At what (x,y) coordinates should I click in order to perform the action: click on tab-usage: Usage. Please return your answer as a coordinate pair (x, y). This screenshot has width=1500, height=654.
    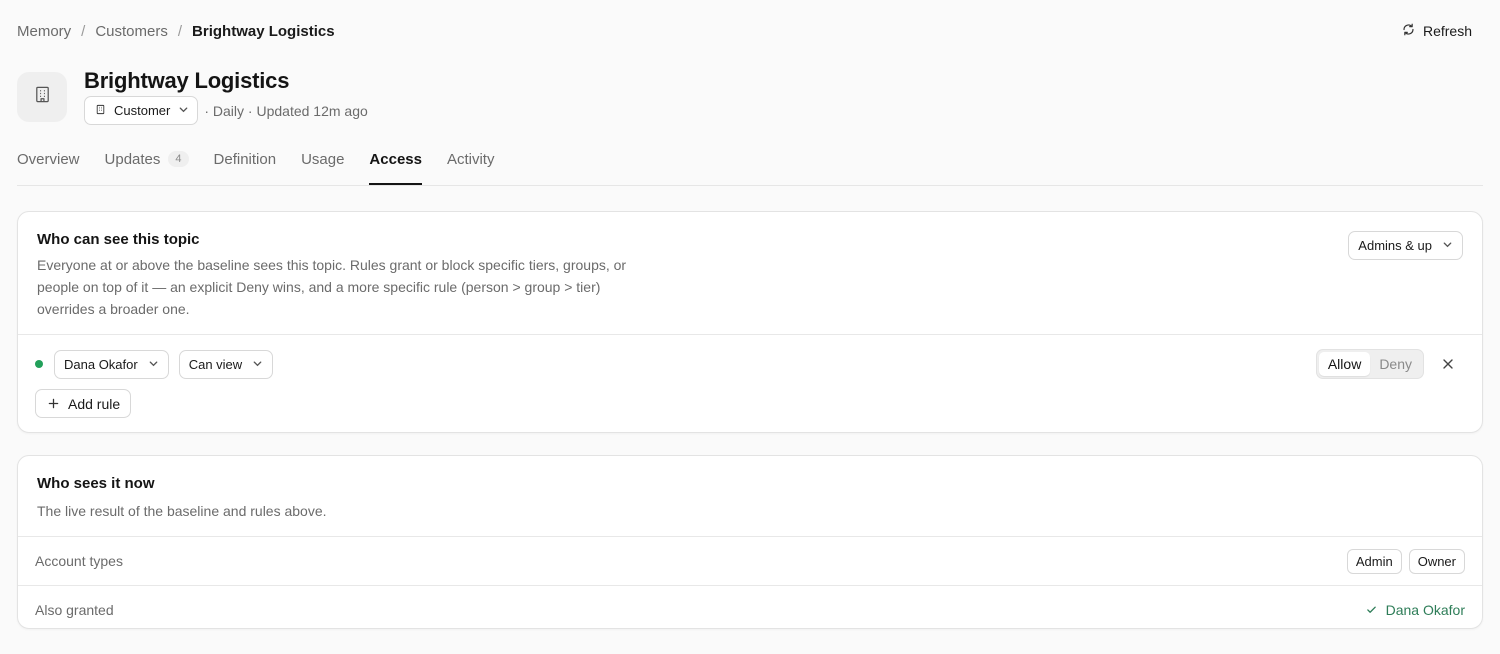
    Looking at the image, I should click on (322, 163).